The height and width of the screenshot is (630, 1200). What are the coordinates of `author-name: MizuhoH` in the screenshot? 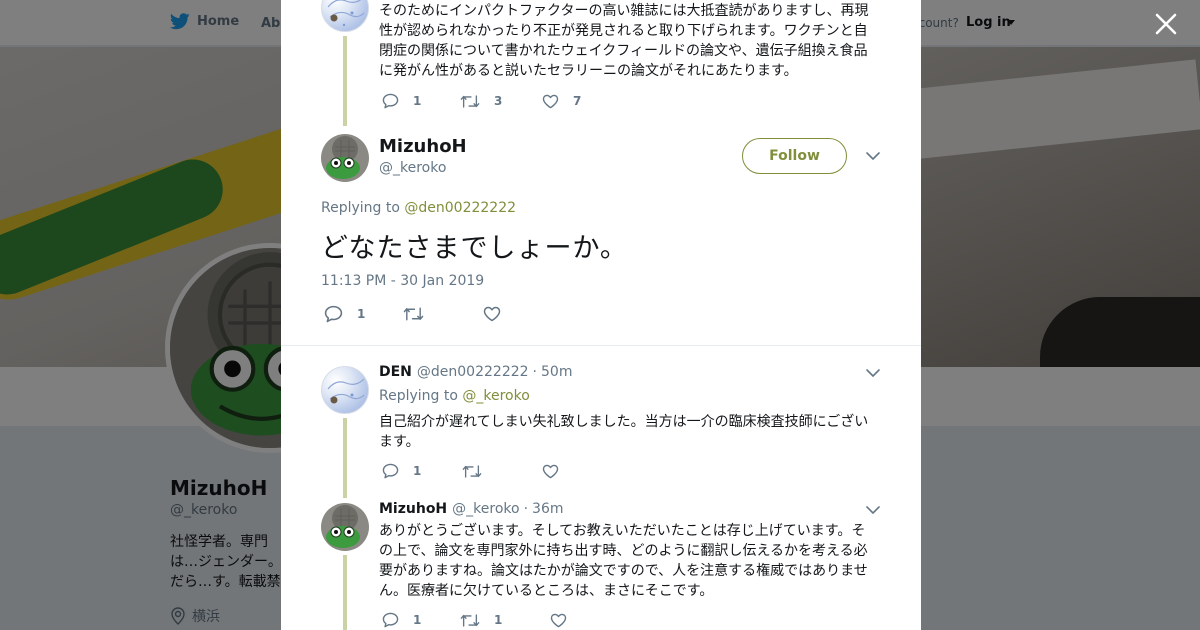 It's located at (423, 146).